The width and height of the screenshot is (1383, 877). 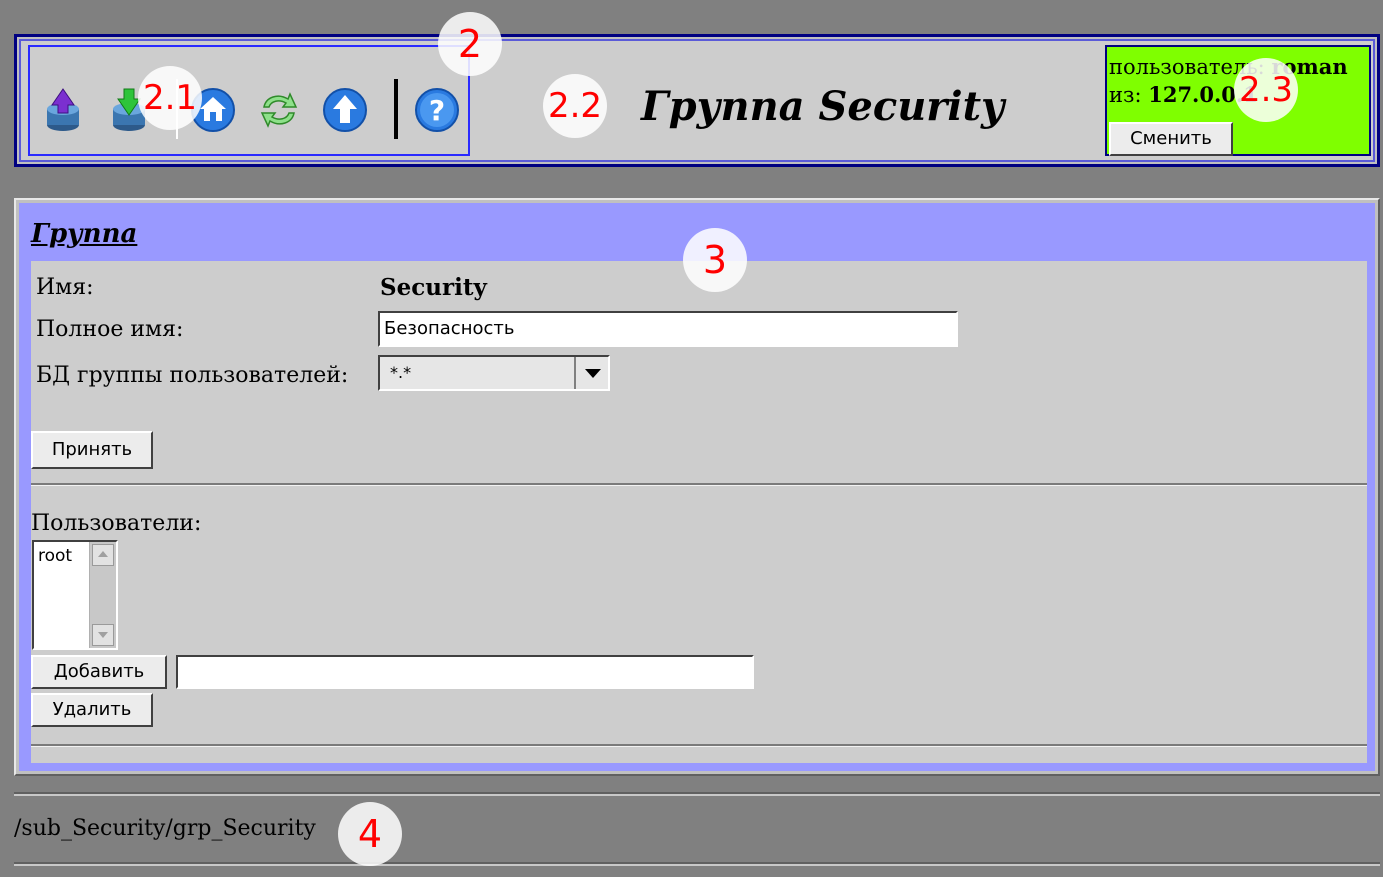 What do you see at coordinates (92, 450) in the screenshot?
I see `accept-button: Принять` at bounding box center [92, 450].